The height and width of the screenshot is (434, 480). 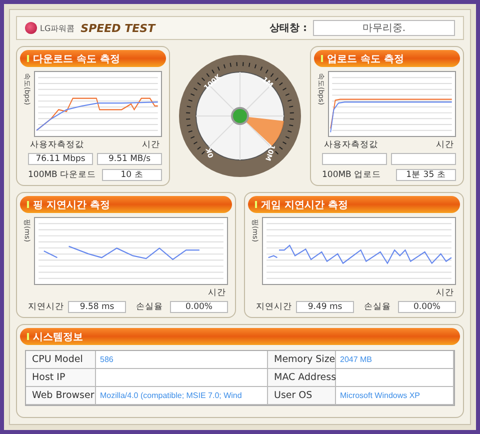 What do you see at coordinates (118, 28) in the screenshot?
I see `app-title: SPEED TEST` at bounding box center [118, 28].